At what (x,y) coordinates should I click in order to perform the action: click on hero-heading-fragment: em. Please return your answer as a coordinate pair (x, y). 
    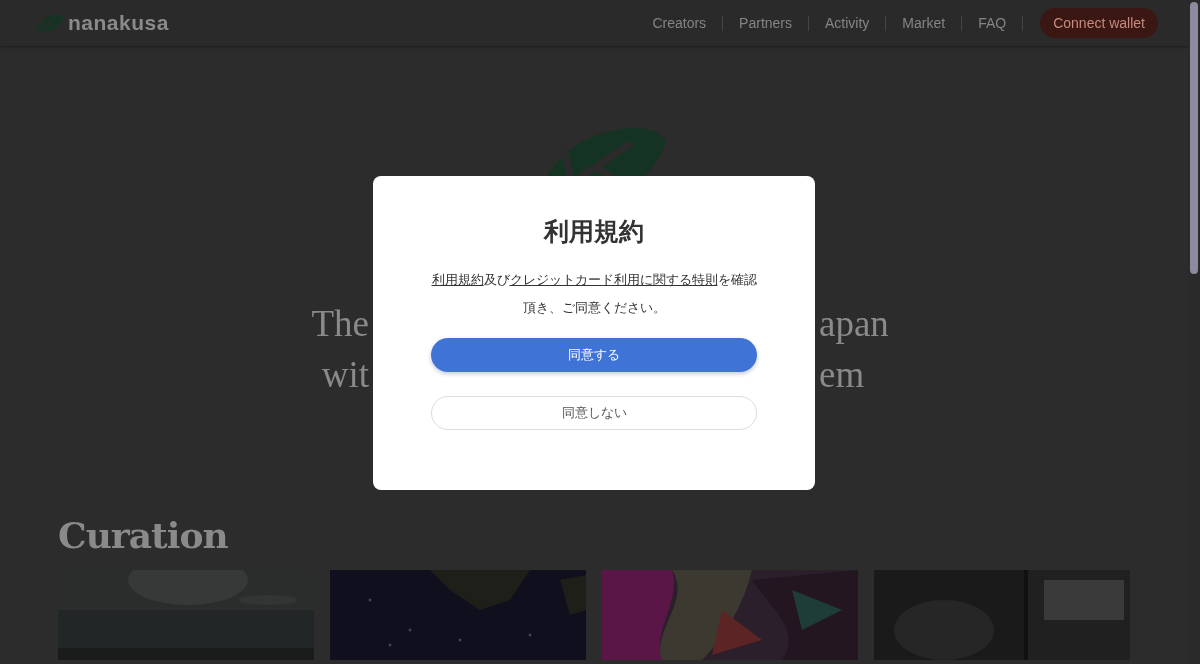
    Looking at the image, I should click on (841, 375).